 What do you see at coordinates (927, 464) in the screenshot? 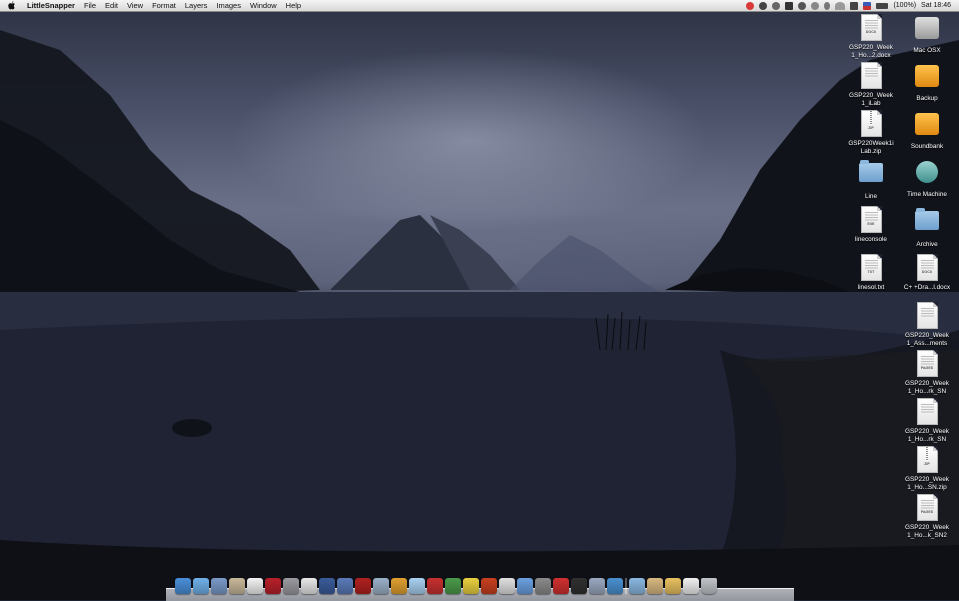
I see `file-type-tag: ZIP` at bounding box center [927, 464].